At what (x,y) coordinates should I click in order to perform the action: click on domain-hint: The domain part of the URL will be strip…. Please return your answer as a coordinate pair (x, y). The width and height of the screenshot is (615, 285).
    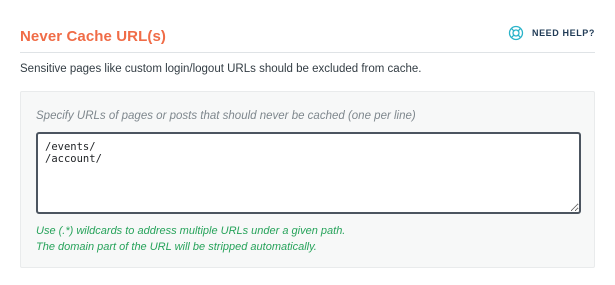
    Looking at the image, I should click on (176, 247).